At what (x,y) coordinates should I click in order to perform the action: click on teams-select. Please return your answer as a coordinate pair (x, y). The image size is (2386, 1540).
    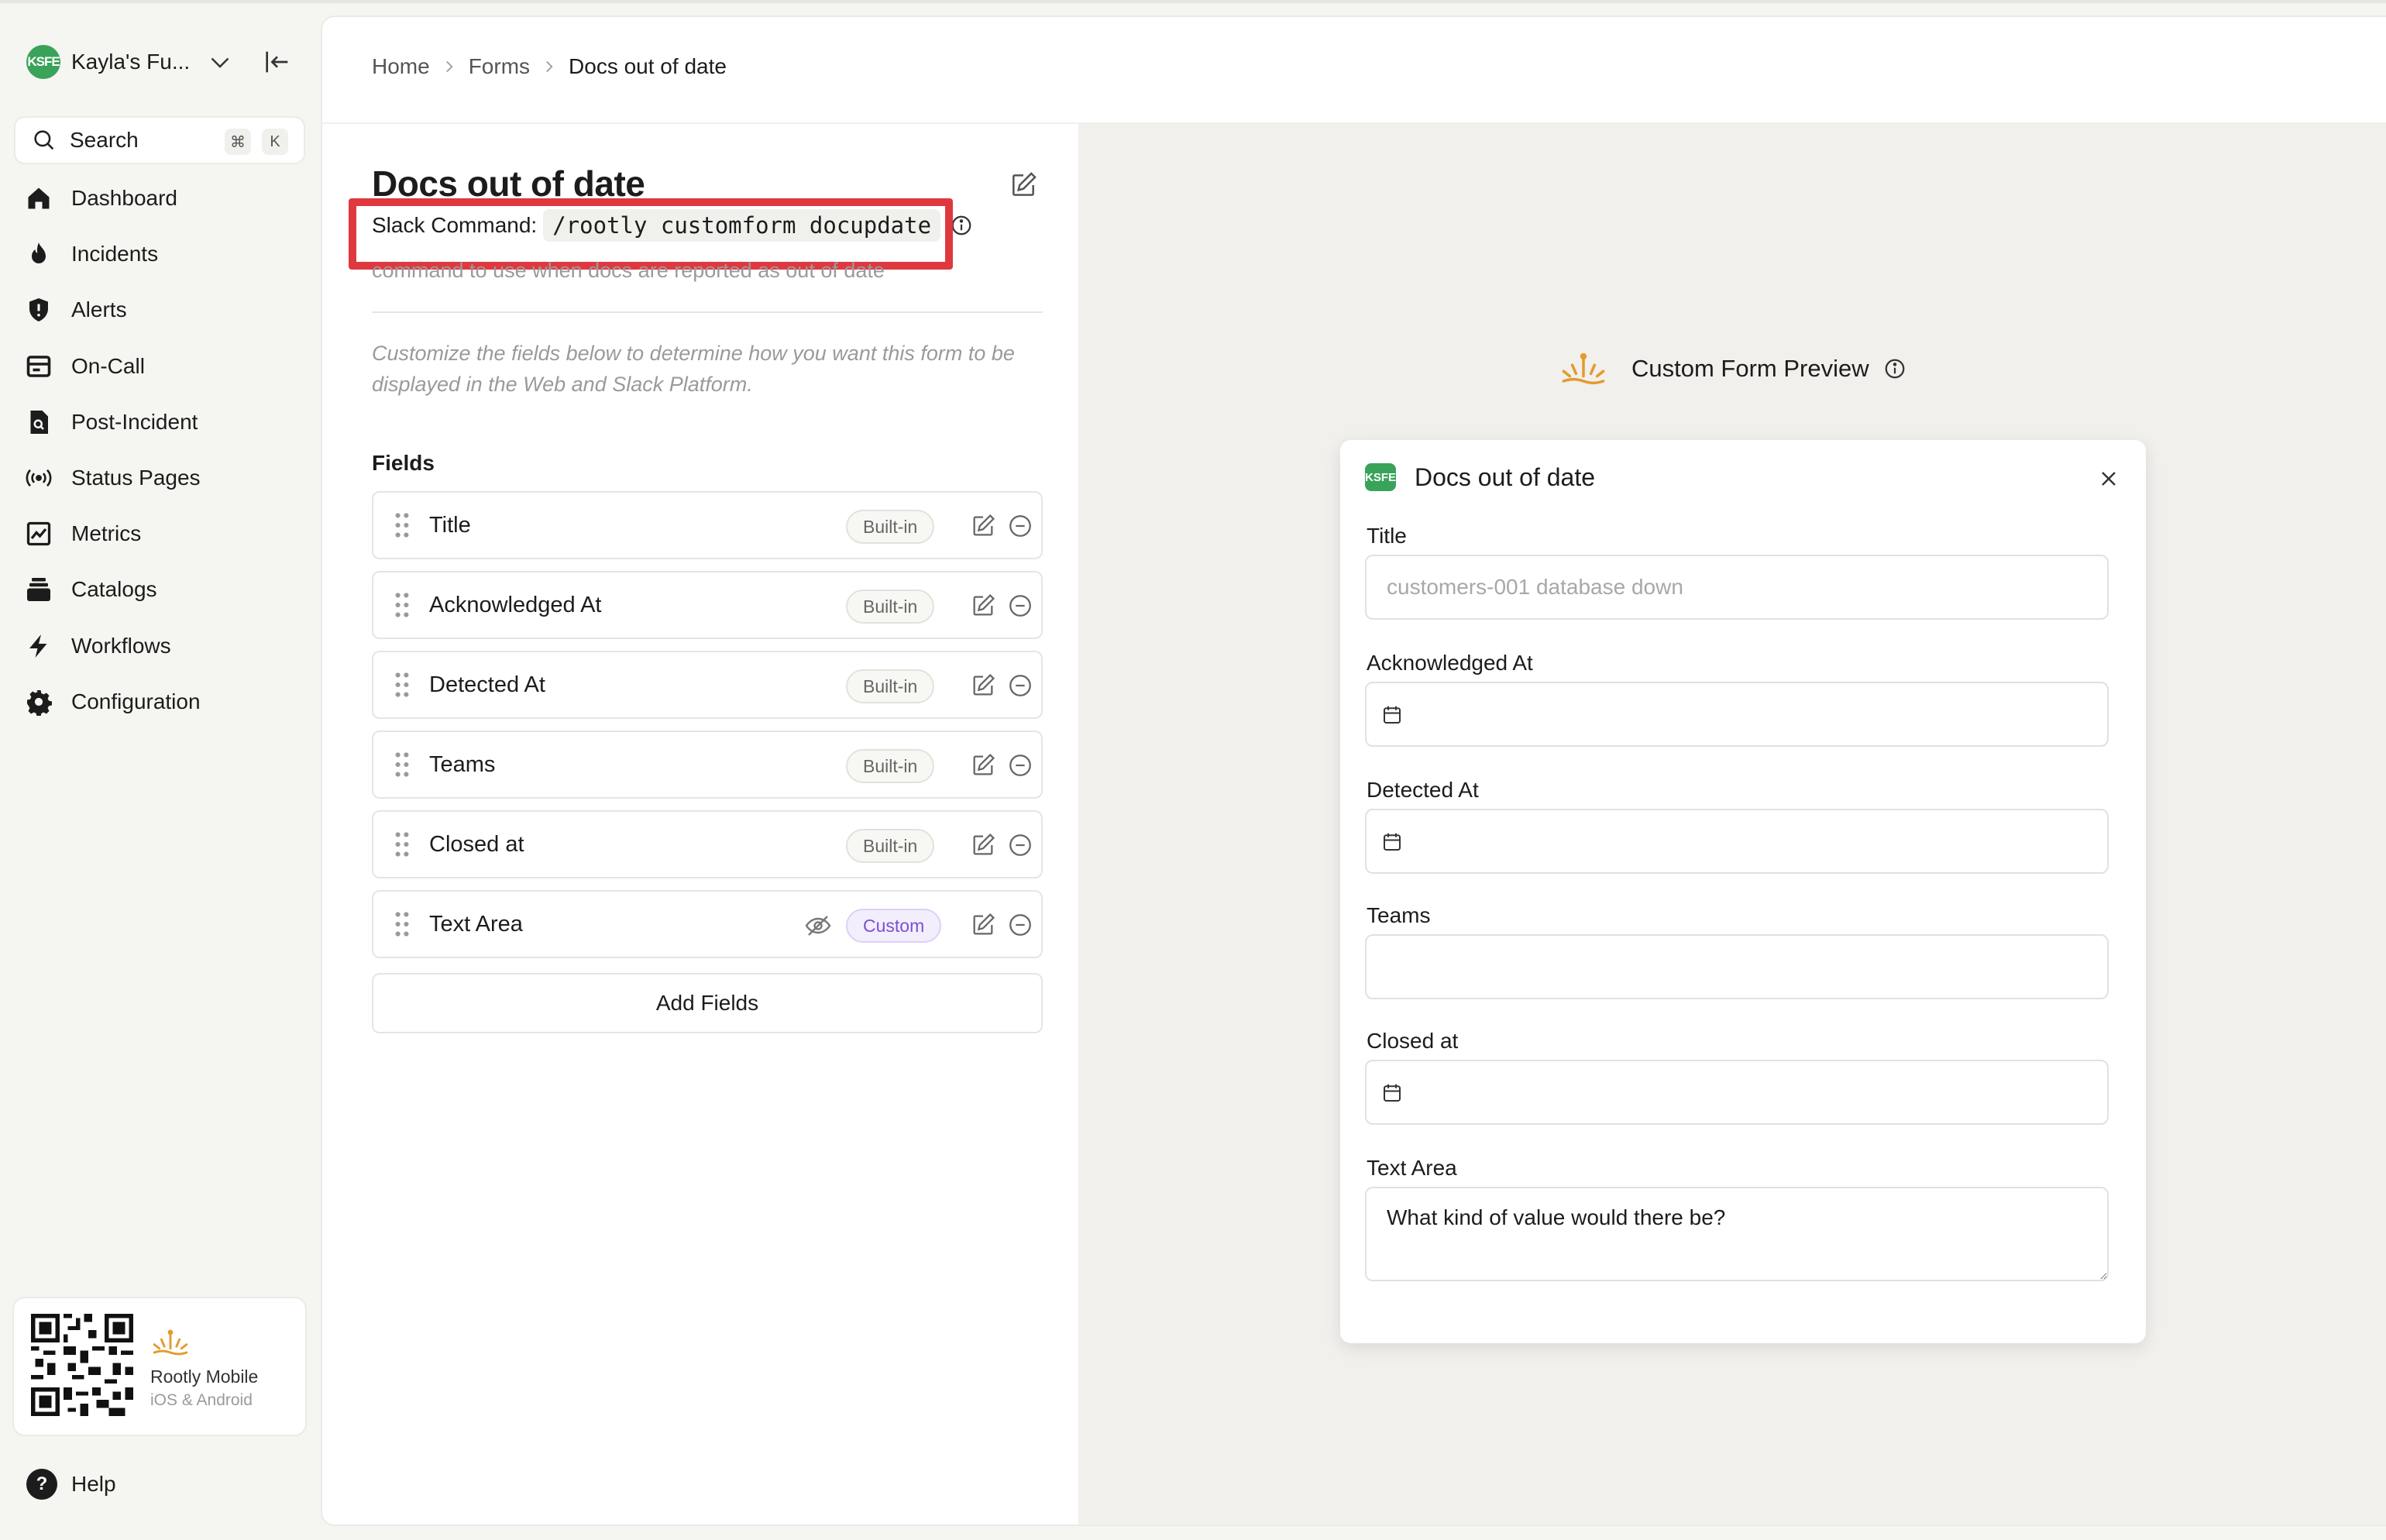
    Looking at the image, I should click on (1737, 966).